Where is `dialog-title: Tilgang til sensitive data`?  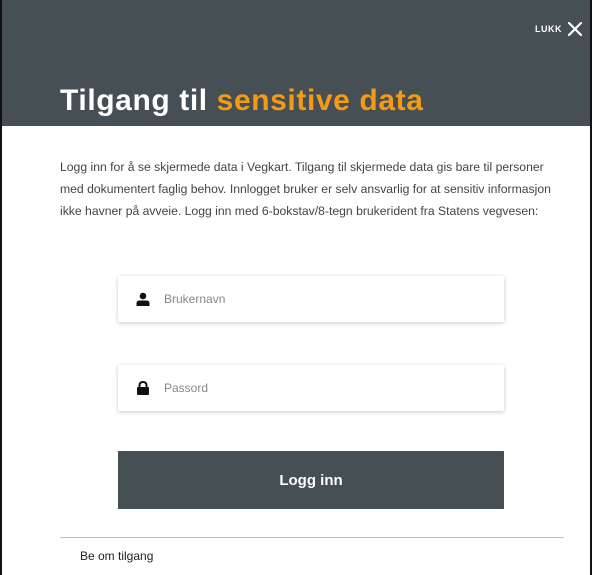 dialog-title: Tilgang til sensitive data is located at coordinates (241, 101).